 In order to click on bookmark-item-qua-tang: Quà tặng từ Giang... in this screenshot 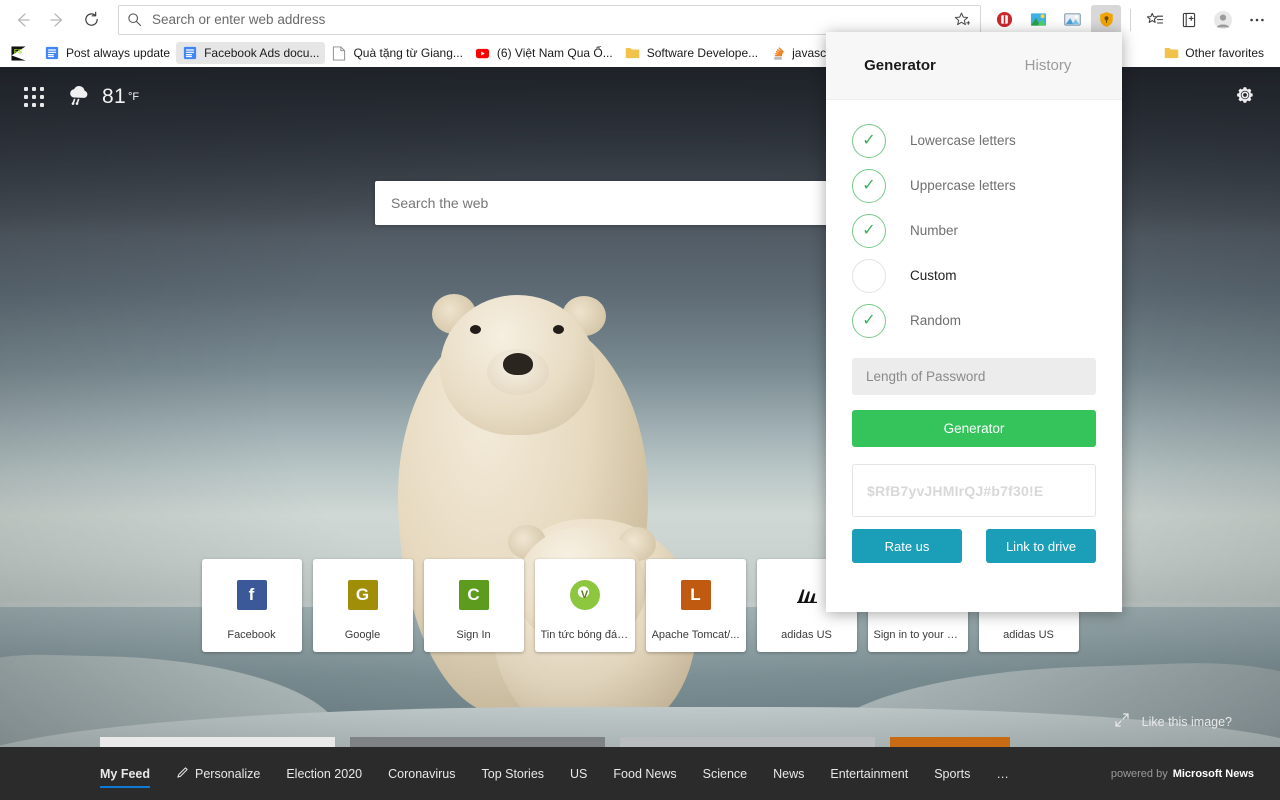, I will do `click(396, 53)`.